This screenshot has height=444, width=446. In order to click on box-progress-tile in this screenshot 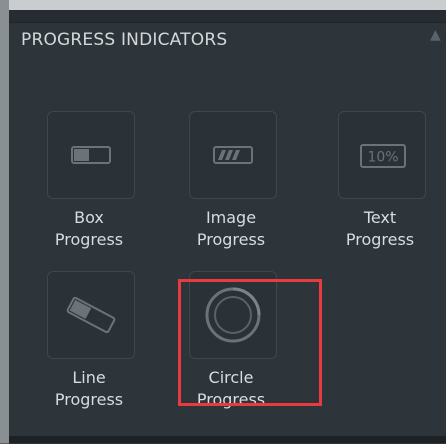, I will do `click(91, 155)`.